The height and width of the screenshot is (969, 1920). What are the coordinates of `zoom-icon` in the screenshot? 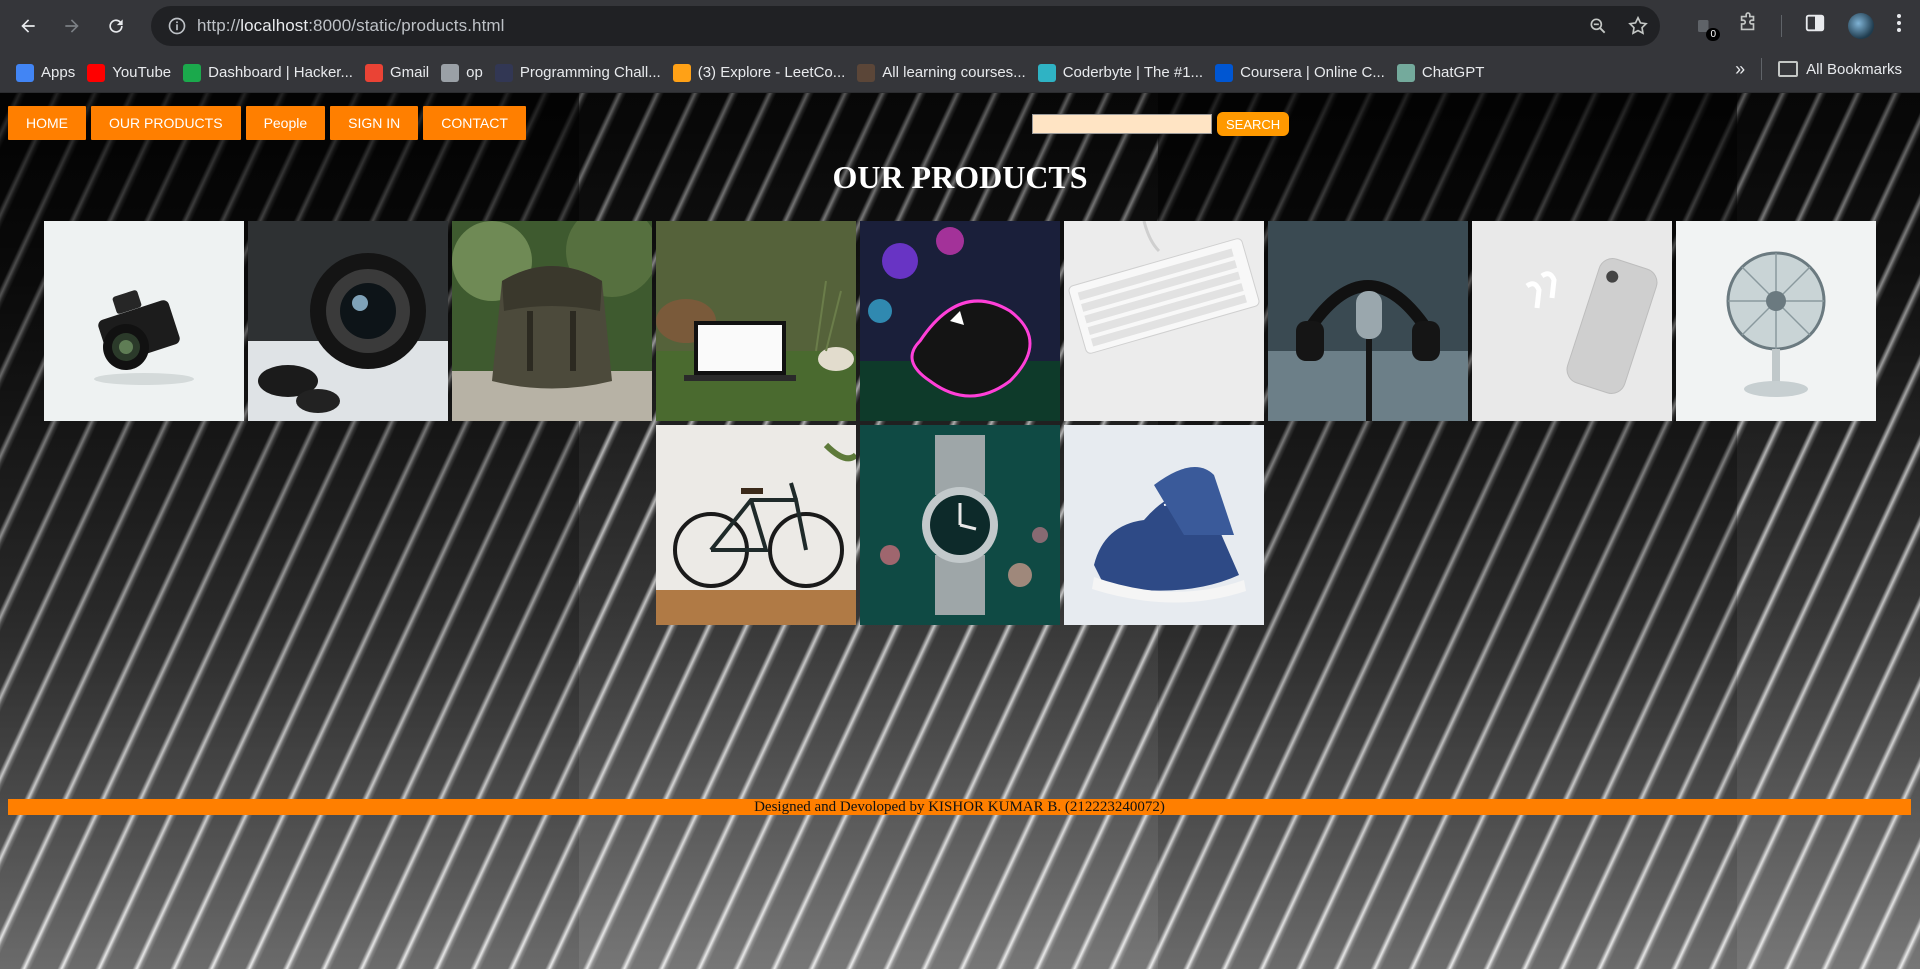 It's located at (1598, 26).